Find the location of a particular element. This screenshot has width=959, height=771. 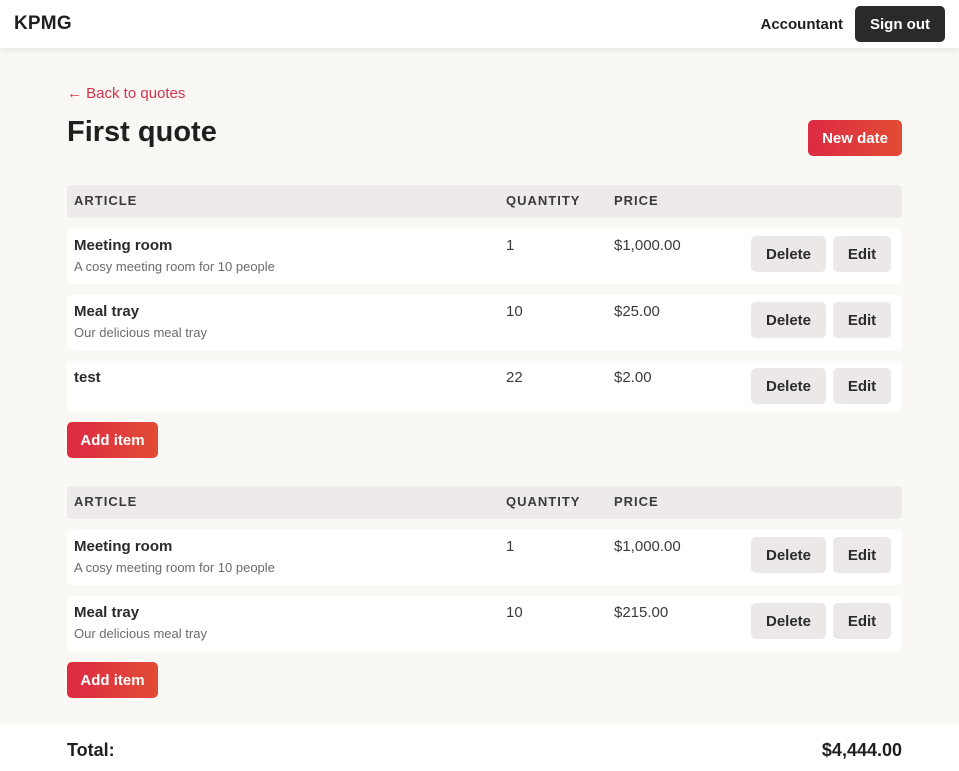

row-price: $25.00 is located at coordinates (637, 311).